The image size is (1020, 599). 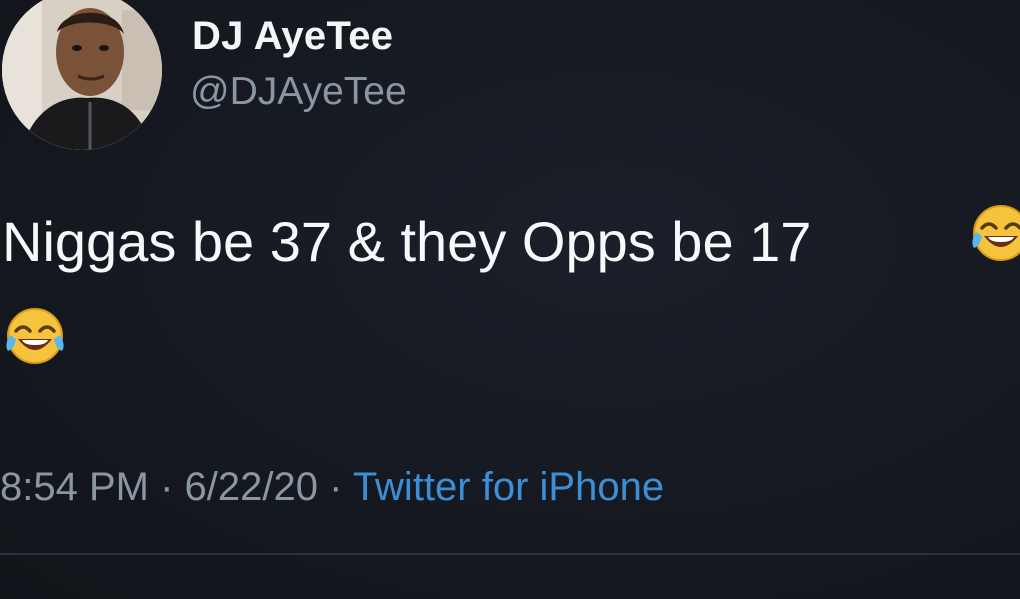 I want to click on avatar, so click(x=82, y=75).